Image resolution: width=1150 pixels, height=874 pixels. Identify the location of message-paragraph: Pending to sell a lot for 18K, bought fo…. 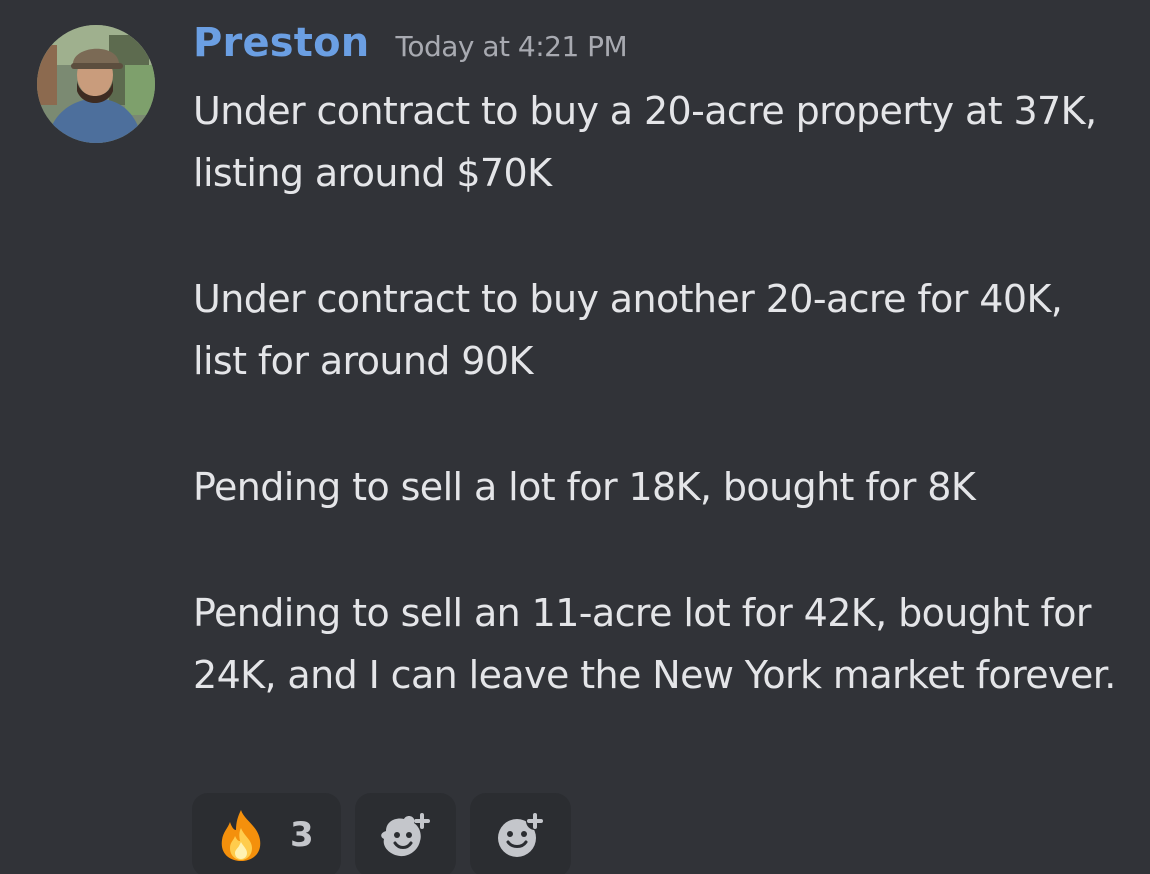
(584, 487).